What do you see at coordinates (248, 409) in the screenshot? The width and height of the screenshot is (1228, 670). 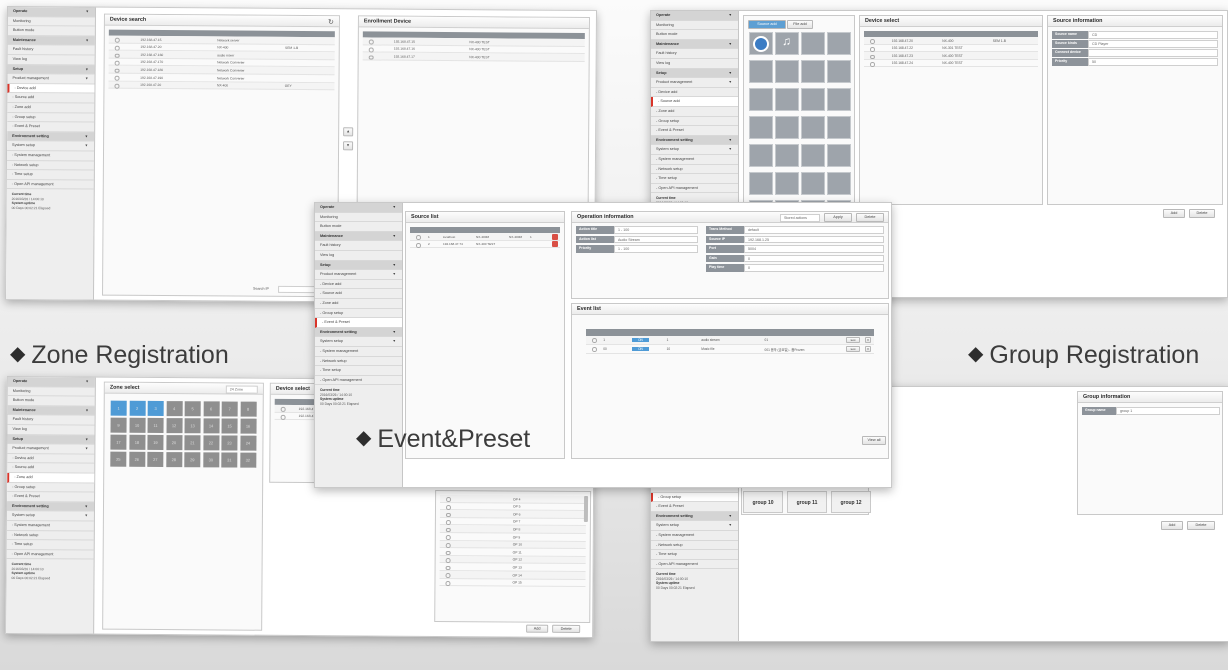 I see `zone-tile: 8` at bounding box center [248, 409].